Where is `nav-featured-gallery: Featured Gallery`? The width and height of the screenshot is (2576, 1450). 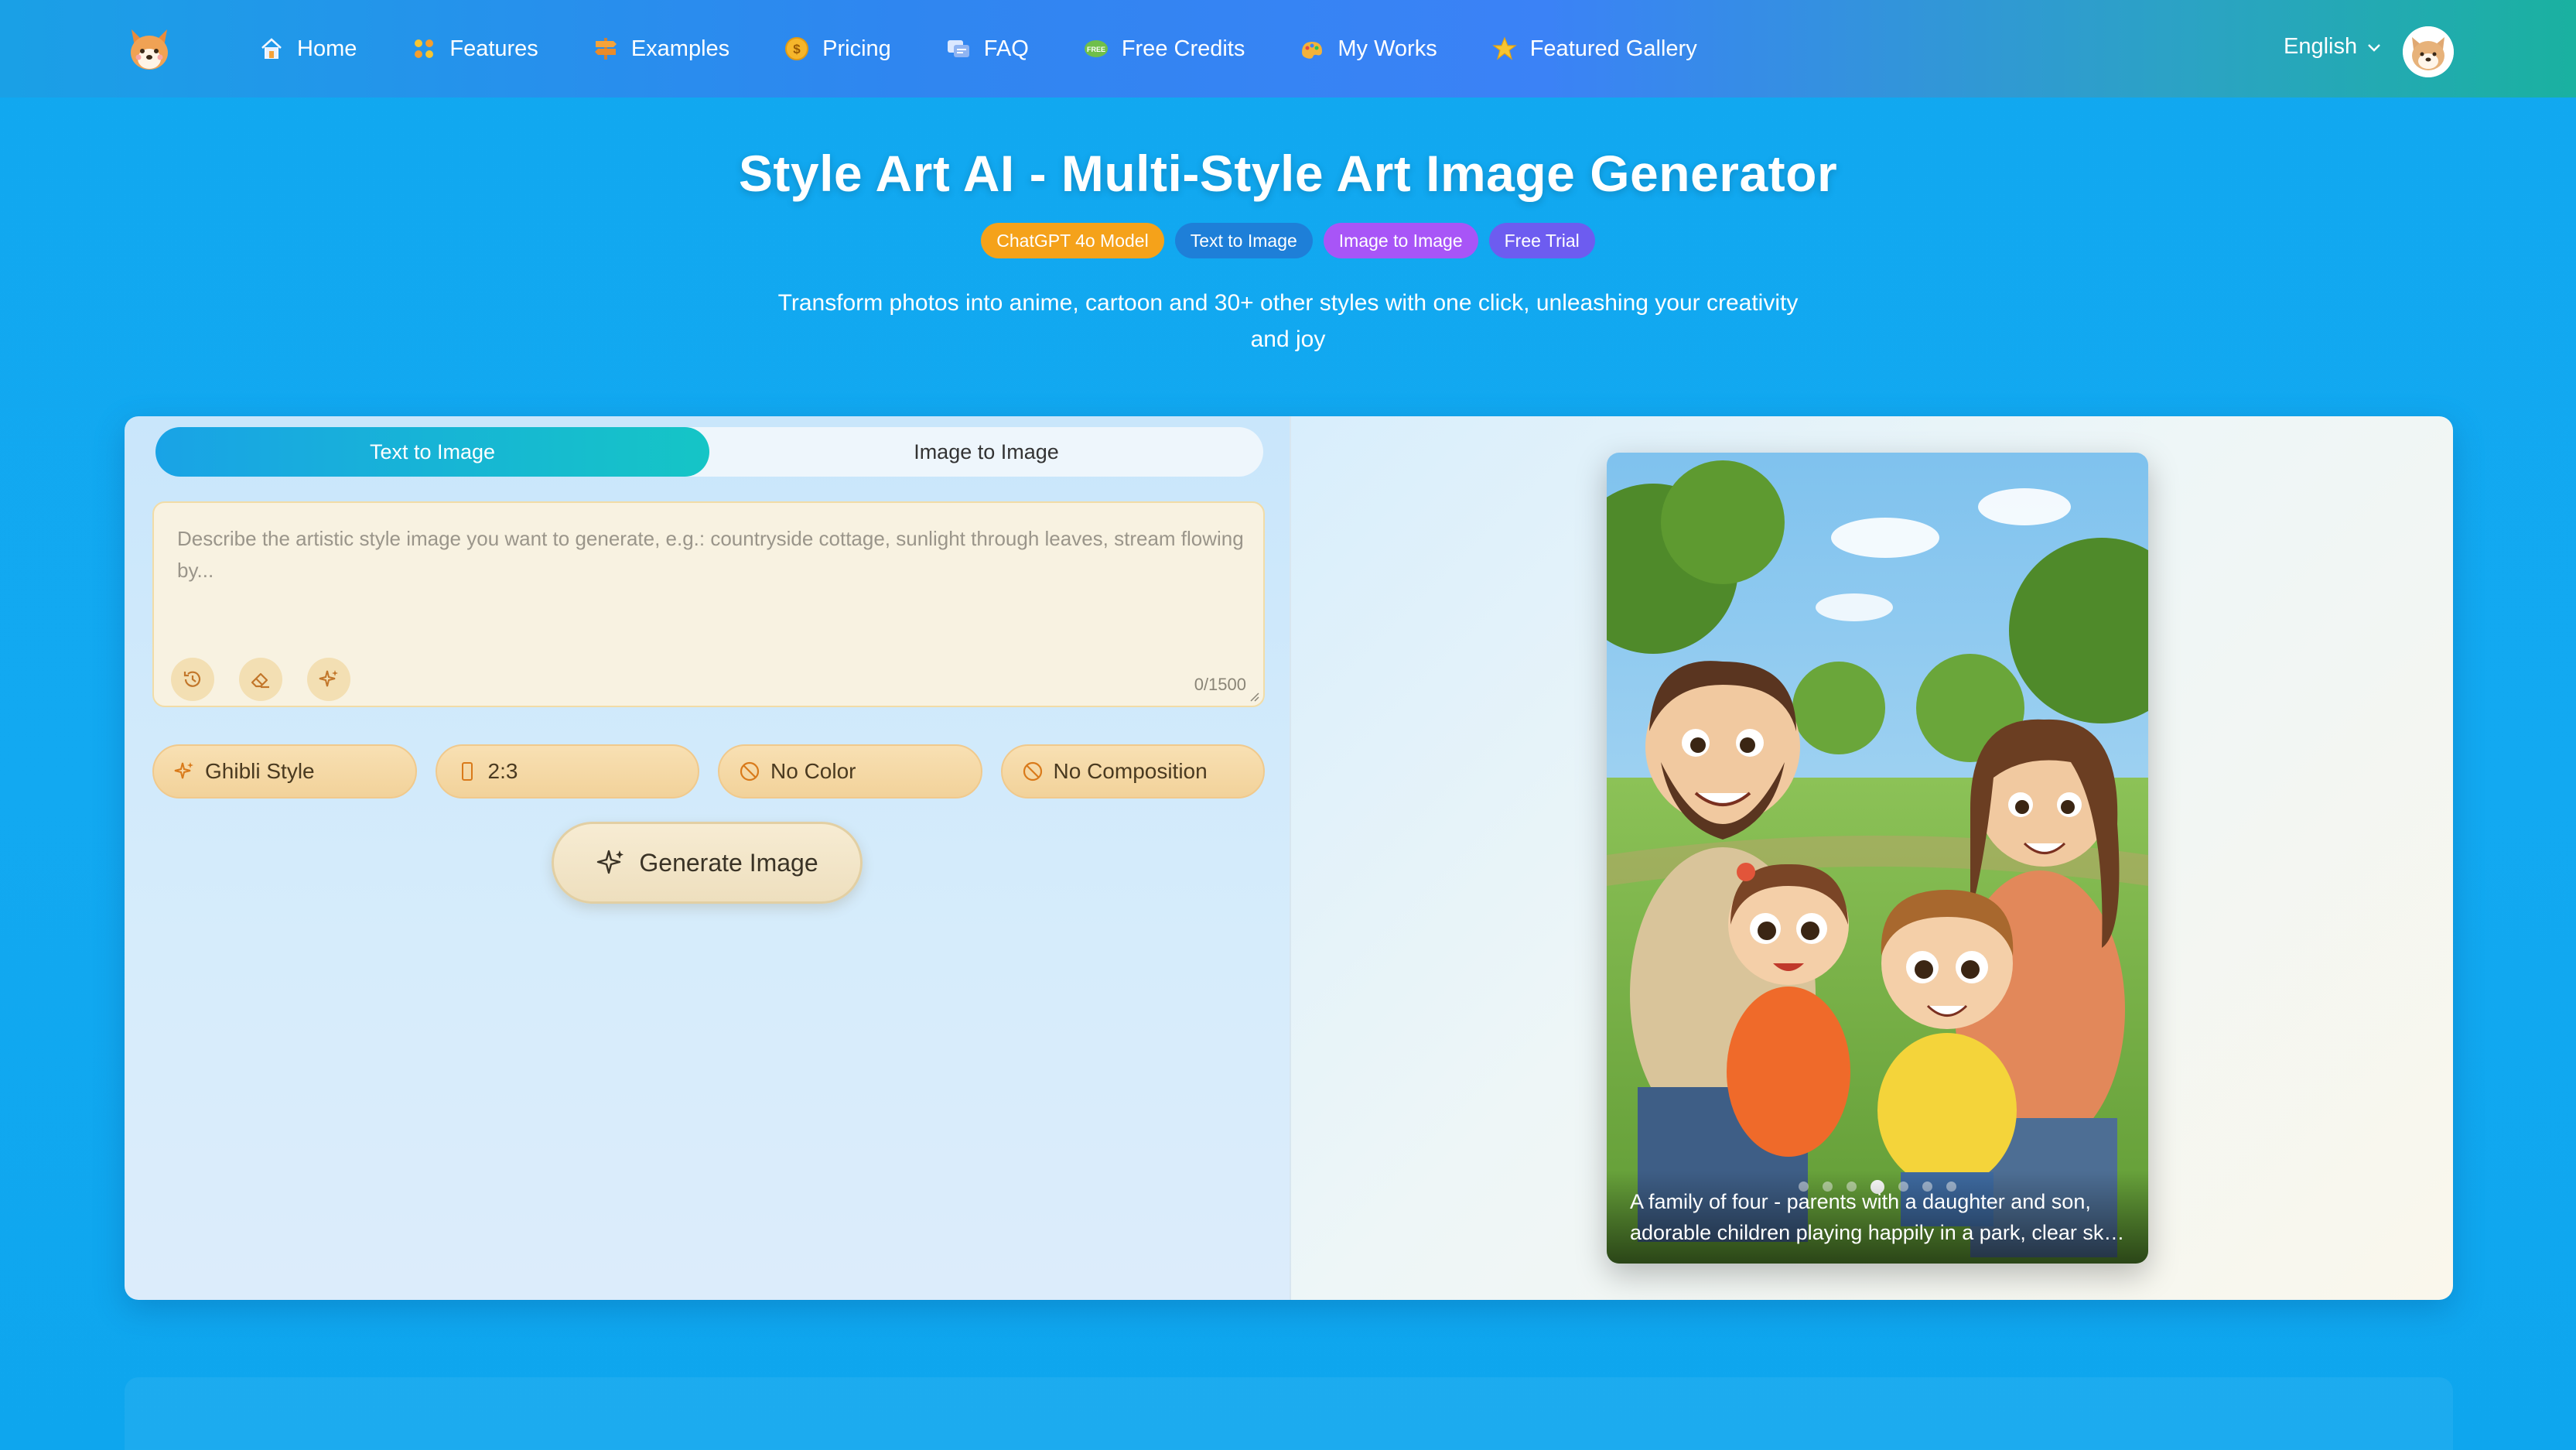
nav-featured-gallery: Featured Gallery is located at coordinates (1594, 48).